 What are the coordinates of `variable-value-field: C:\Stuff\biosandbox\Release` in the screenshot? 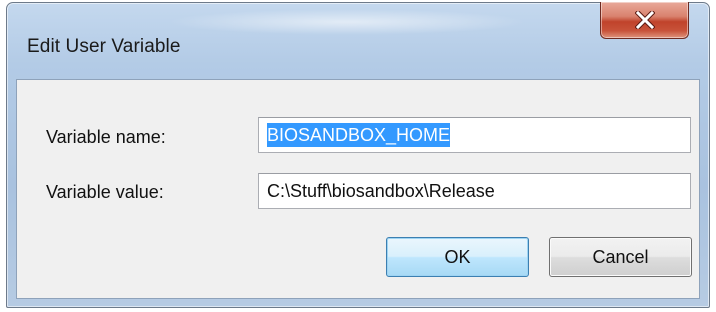 It's located at (474, 191).